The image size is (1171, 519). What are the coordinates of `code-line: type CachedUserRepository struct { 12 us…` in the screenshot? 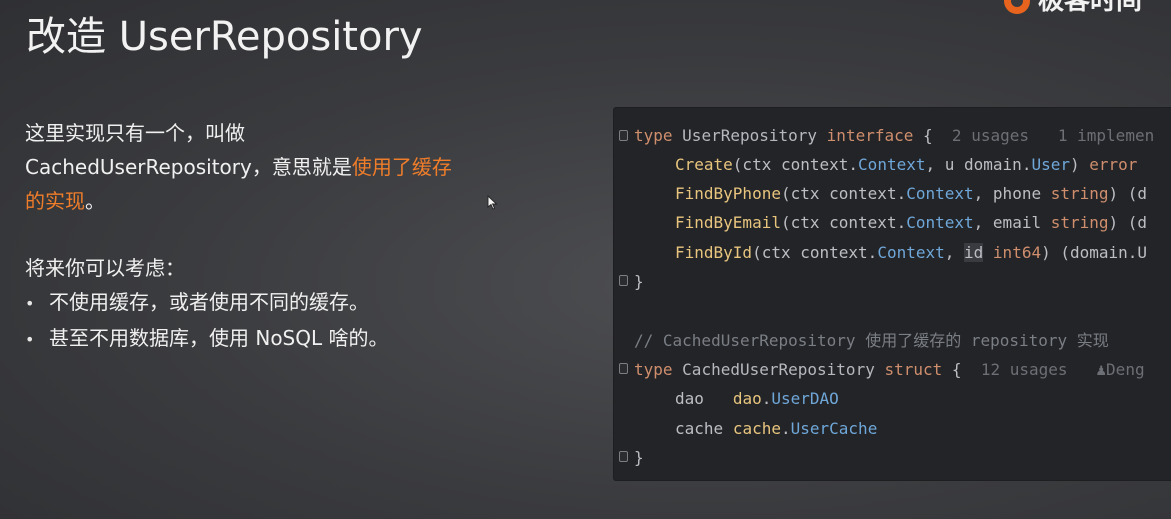 It's located at (889, 369).